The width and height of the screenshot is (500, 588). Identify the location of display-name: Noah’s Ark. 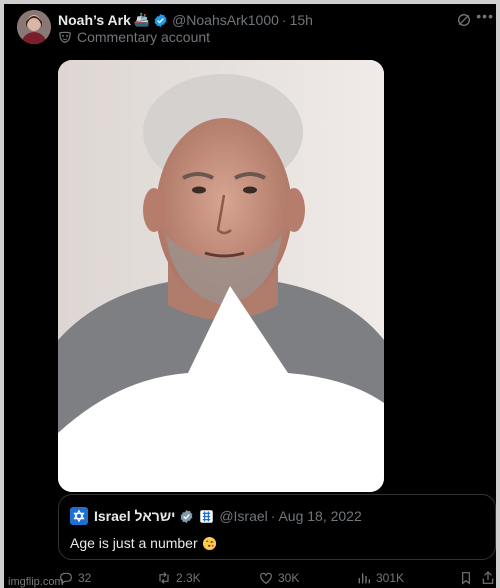
(94, 20).